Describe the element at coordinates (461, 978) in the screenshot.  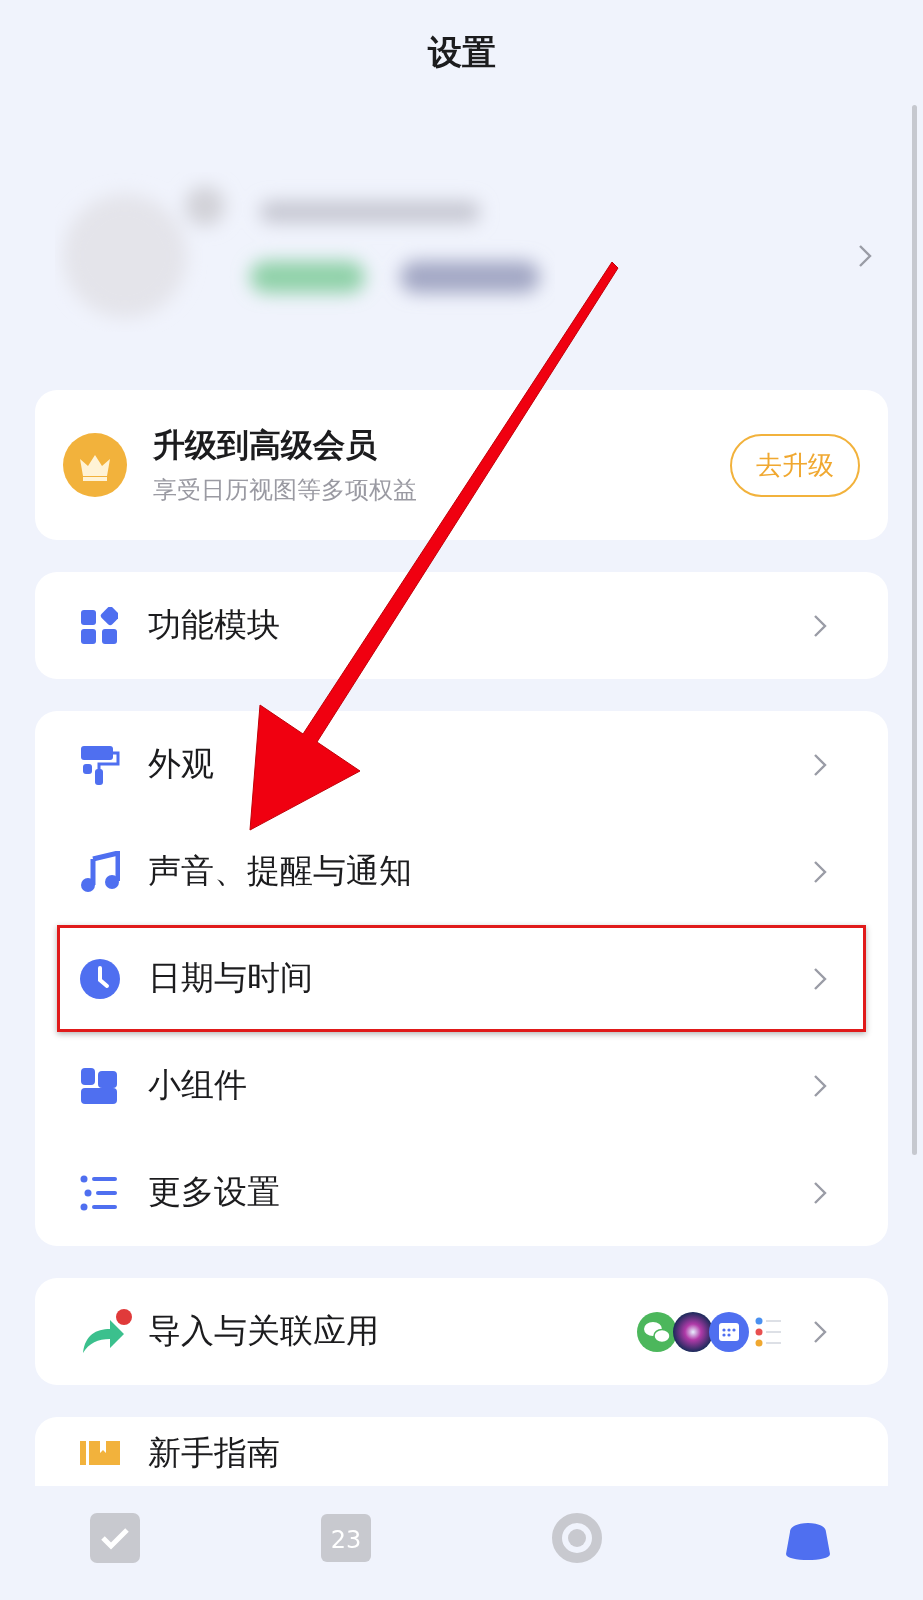
I see `settings-row: 日期与时间` at that location.